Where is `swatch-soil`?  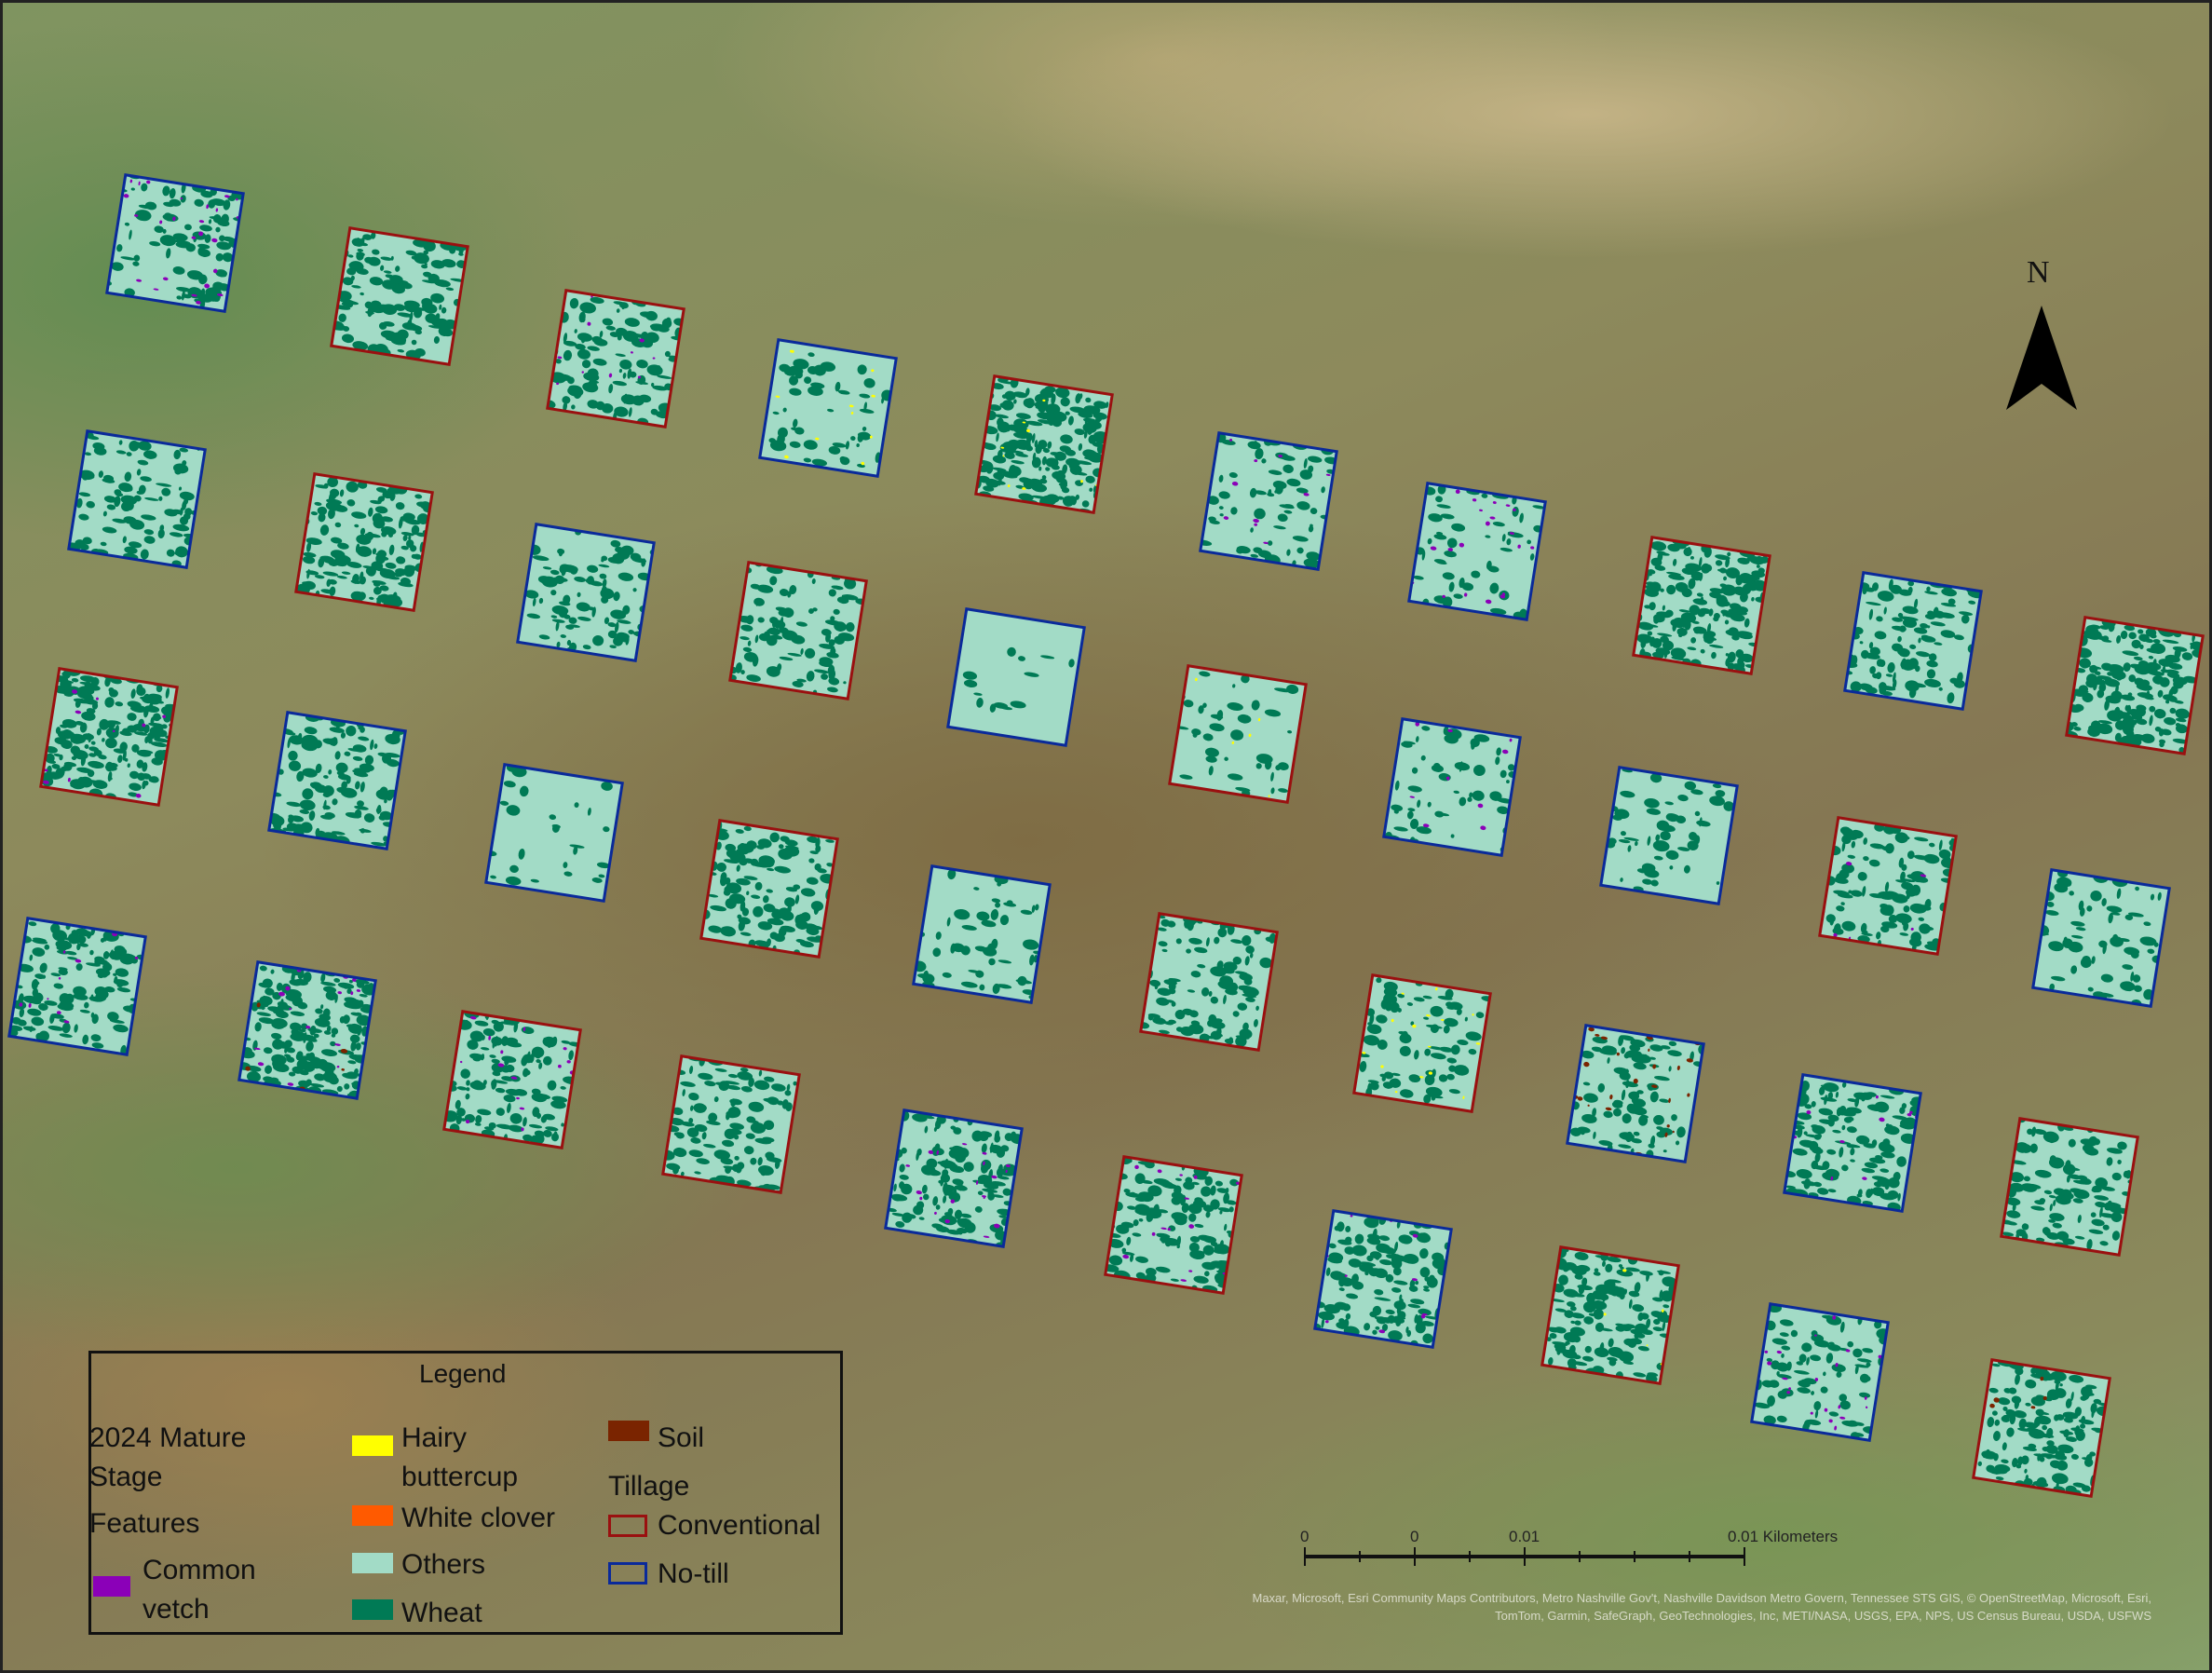 swatch-soil is located at coordinates (628, 1431).